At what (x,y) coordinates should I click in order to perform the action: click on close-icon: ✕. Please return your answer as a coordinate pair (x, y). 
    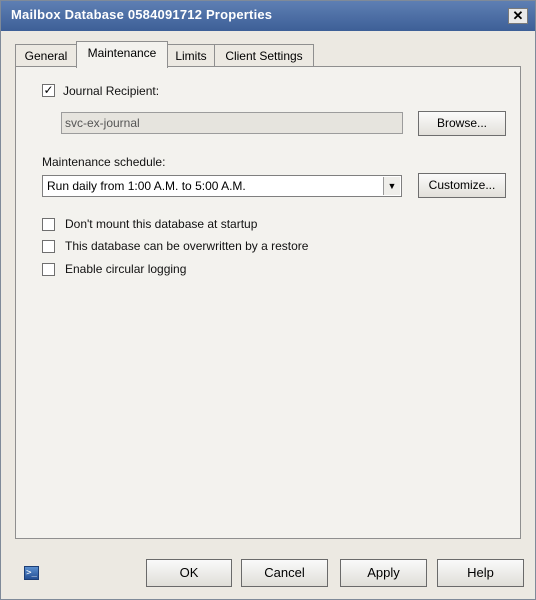
    Looking at the image, I should click on (518, 15).